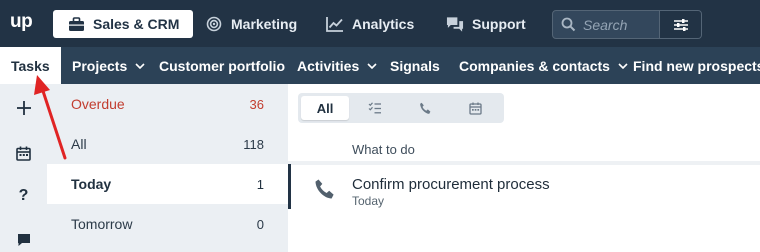  I want to click on sub-nav-projects: Projects, so click(108, 65).